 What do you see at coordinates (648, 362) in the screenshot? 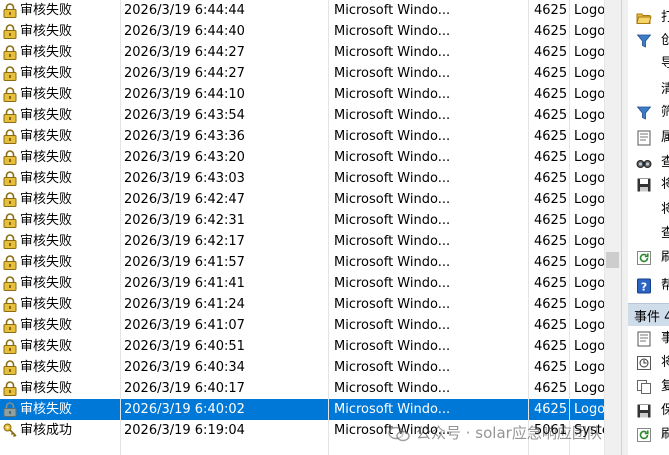
I see `event-action-item: 将` at bounding box center [648, 362].